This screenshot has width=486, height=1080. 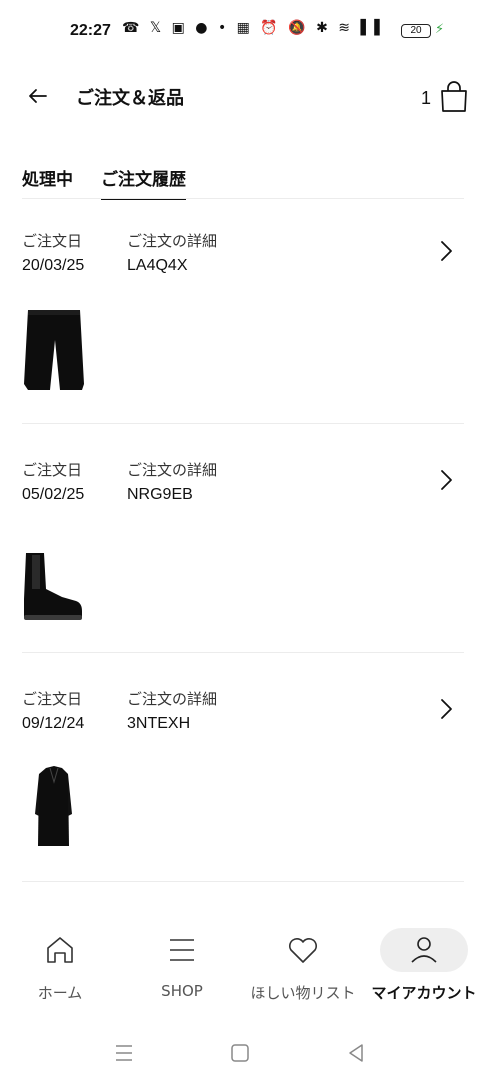 I want to click on recent-apps-icon, so click(x=124, y=1053).